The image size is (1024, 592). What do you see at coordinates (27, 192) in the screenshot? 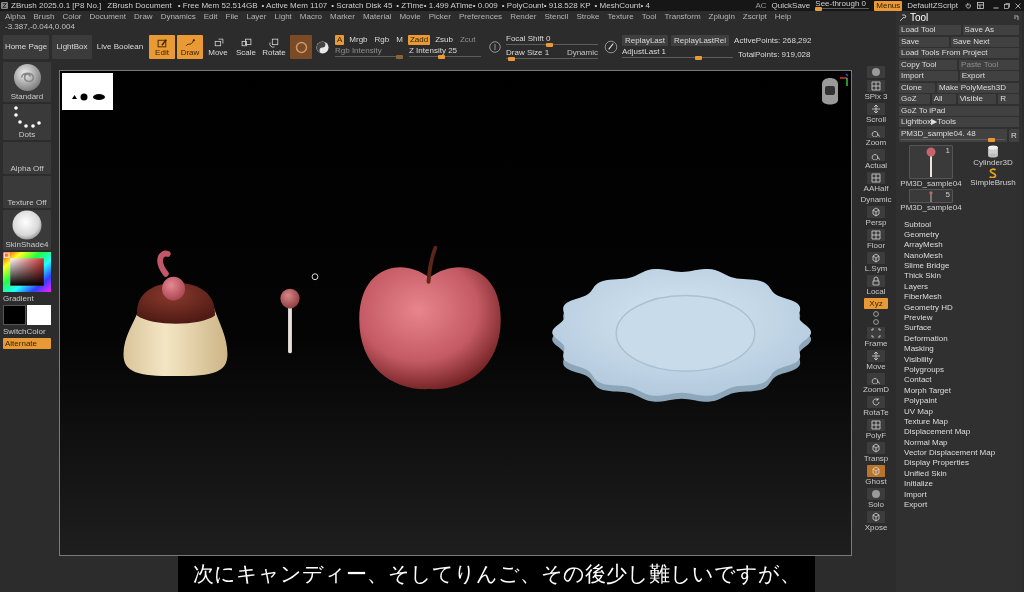
I see `texture-button: Texture Off` at bounding box center [27, 192].